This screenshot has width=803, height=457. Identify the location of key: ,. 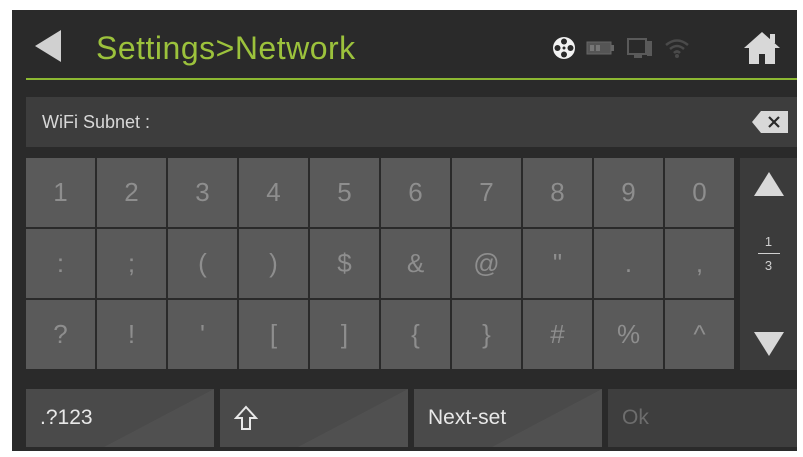
(699, 263).